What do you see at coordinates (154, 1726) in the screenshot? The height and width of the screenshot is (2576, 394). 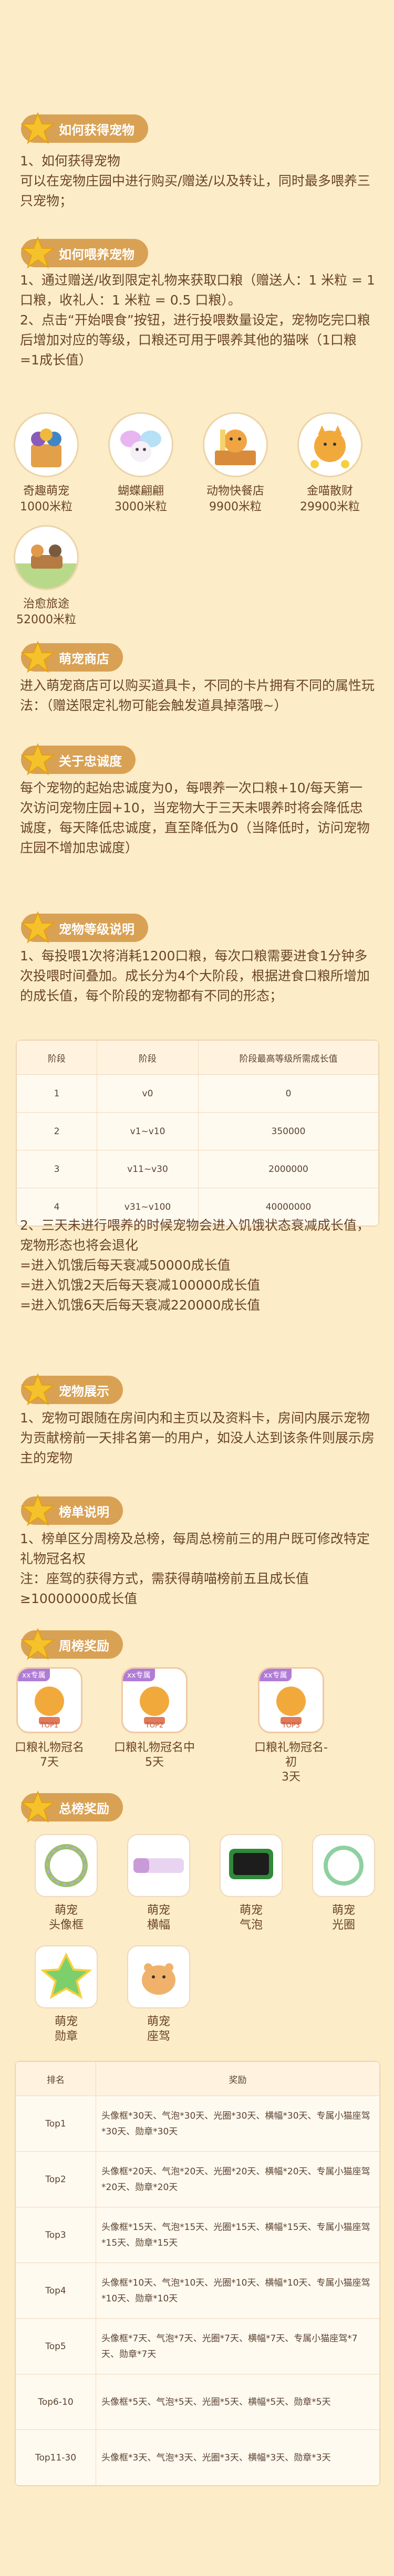 I see `top-label: TOP2` at bounding box center [154, 1726].